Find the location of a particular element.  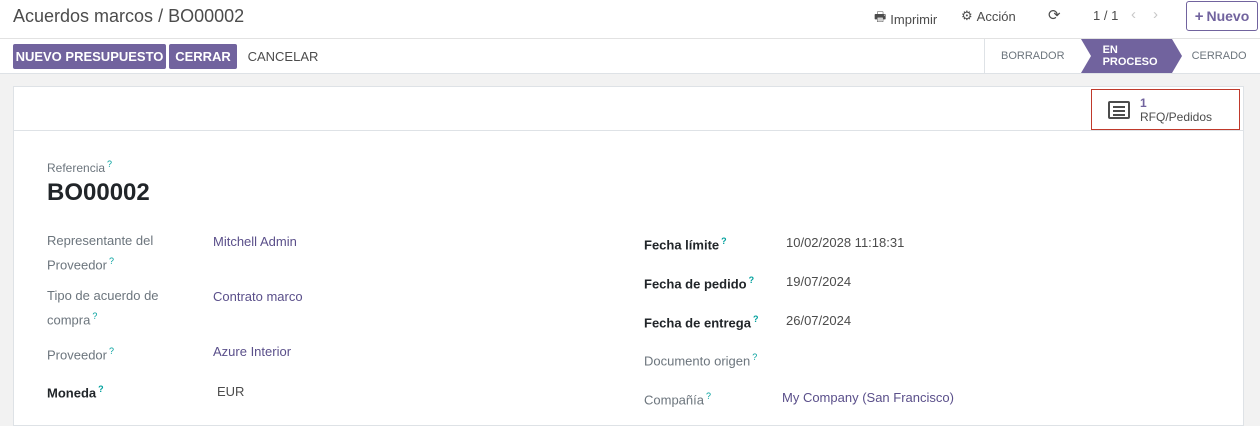

company-field: My Company (San Francisco) is located at coordinates (868, 397).